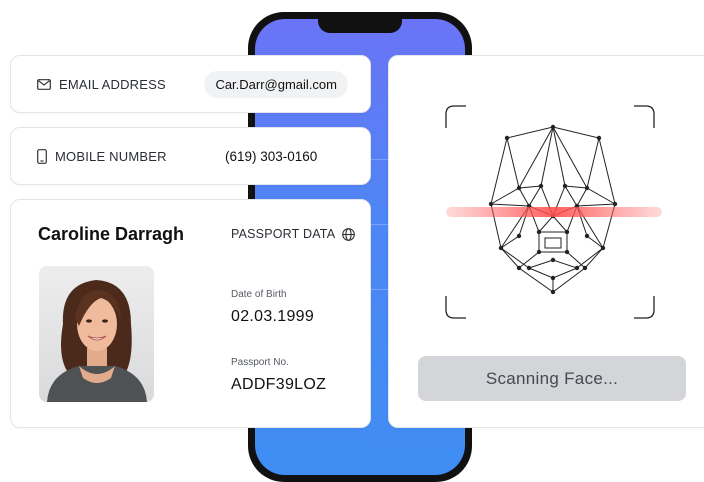  I want to click on envelope-icon, so click(44, 84).